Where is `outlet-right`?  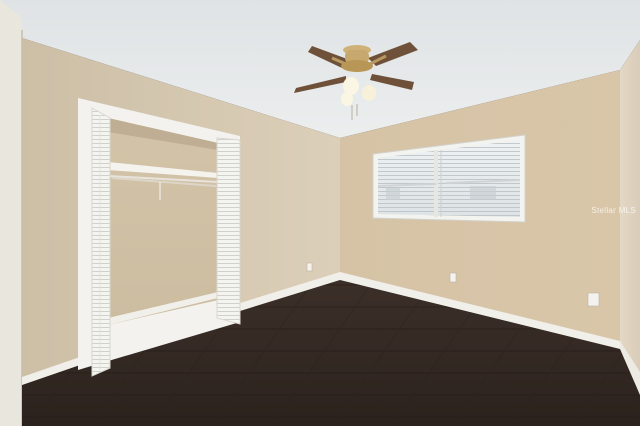
outlet-right is located at coordinates (593, 299).